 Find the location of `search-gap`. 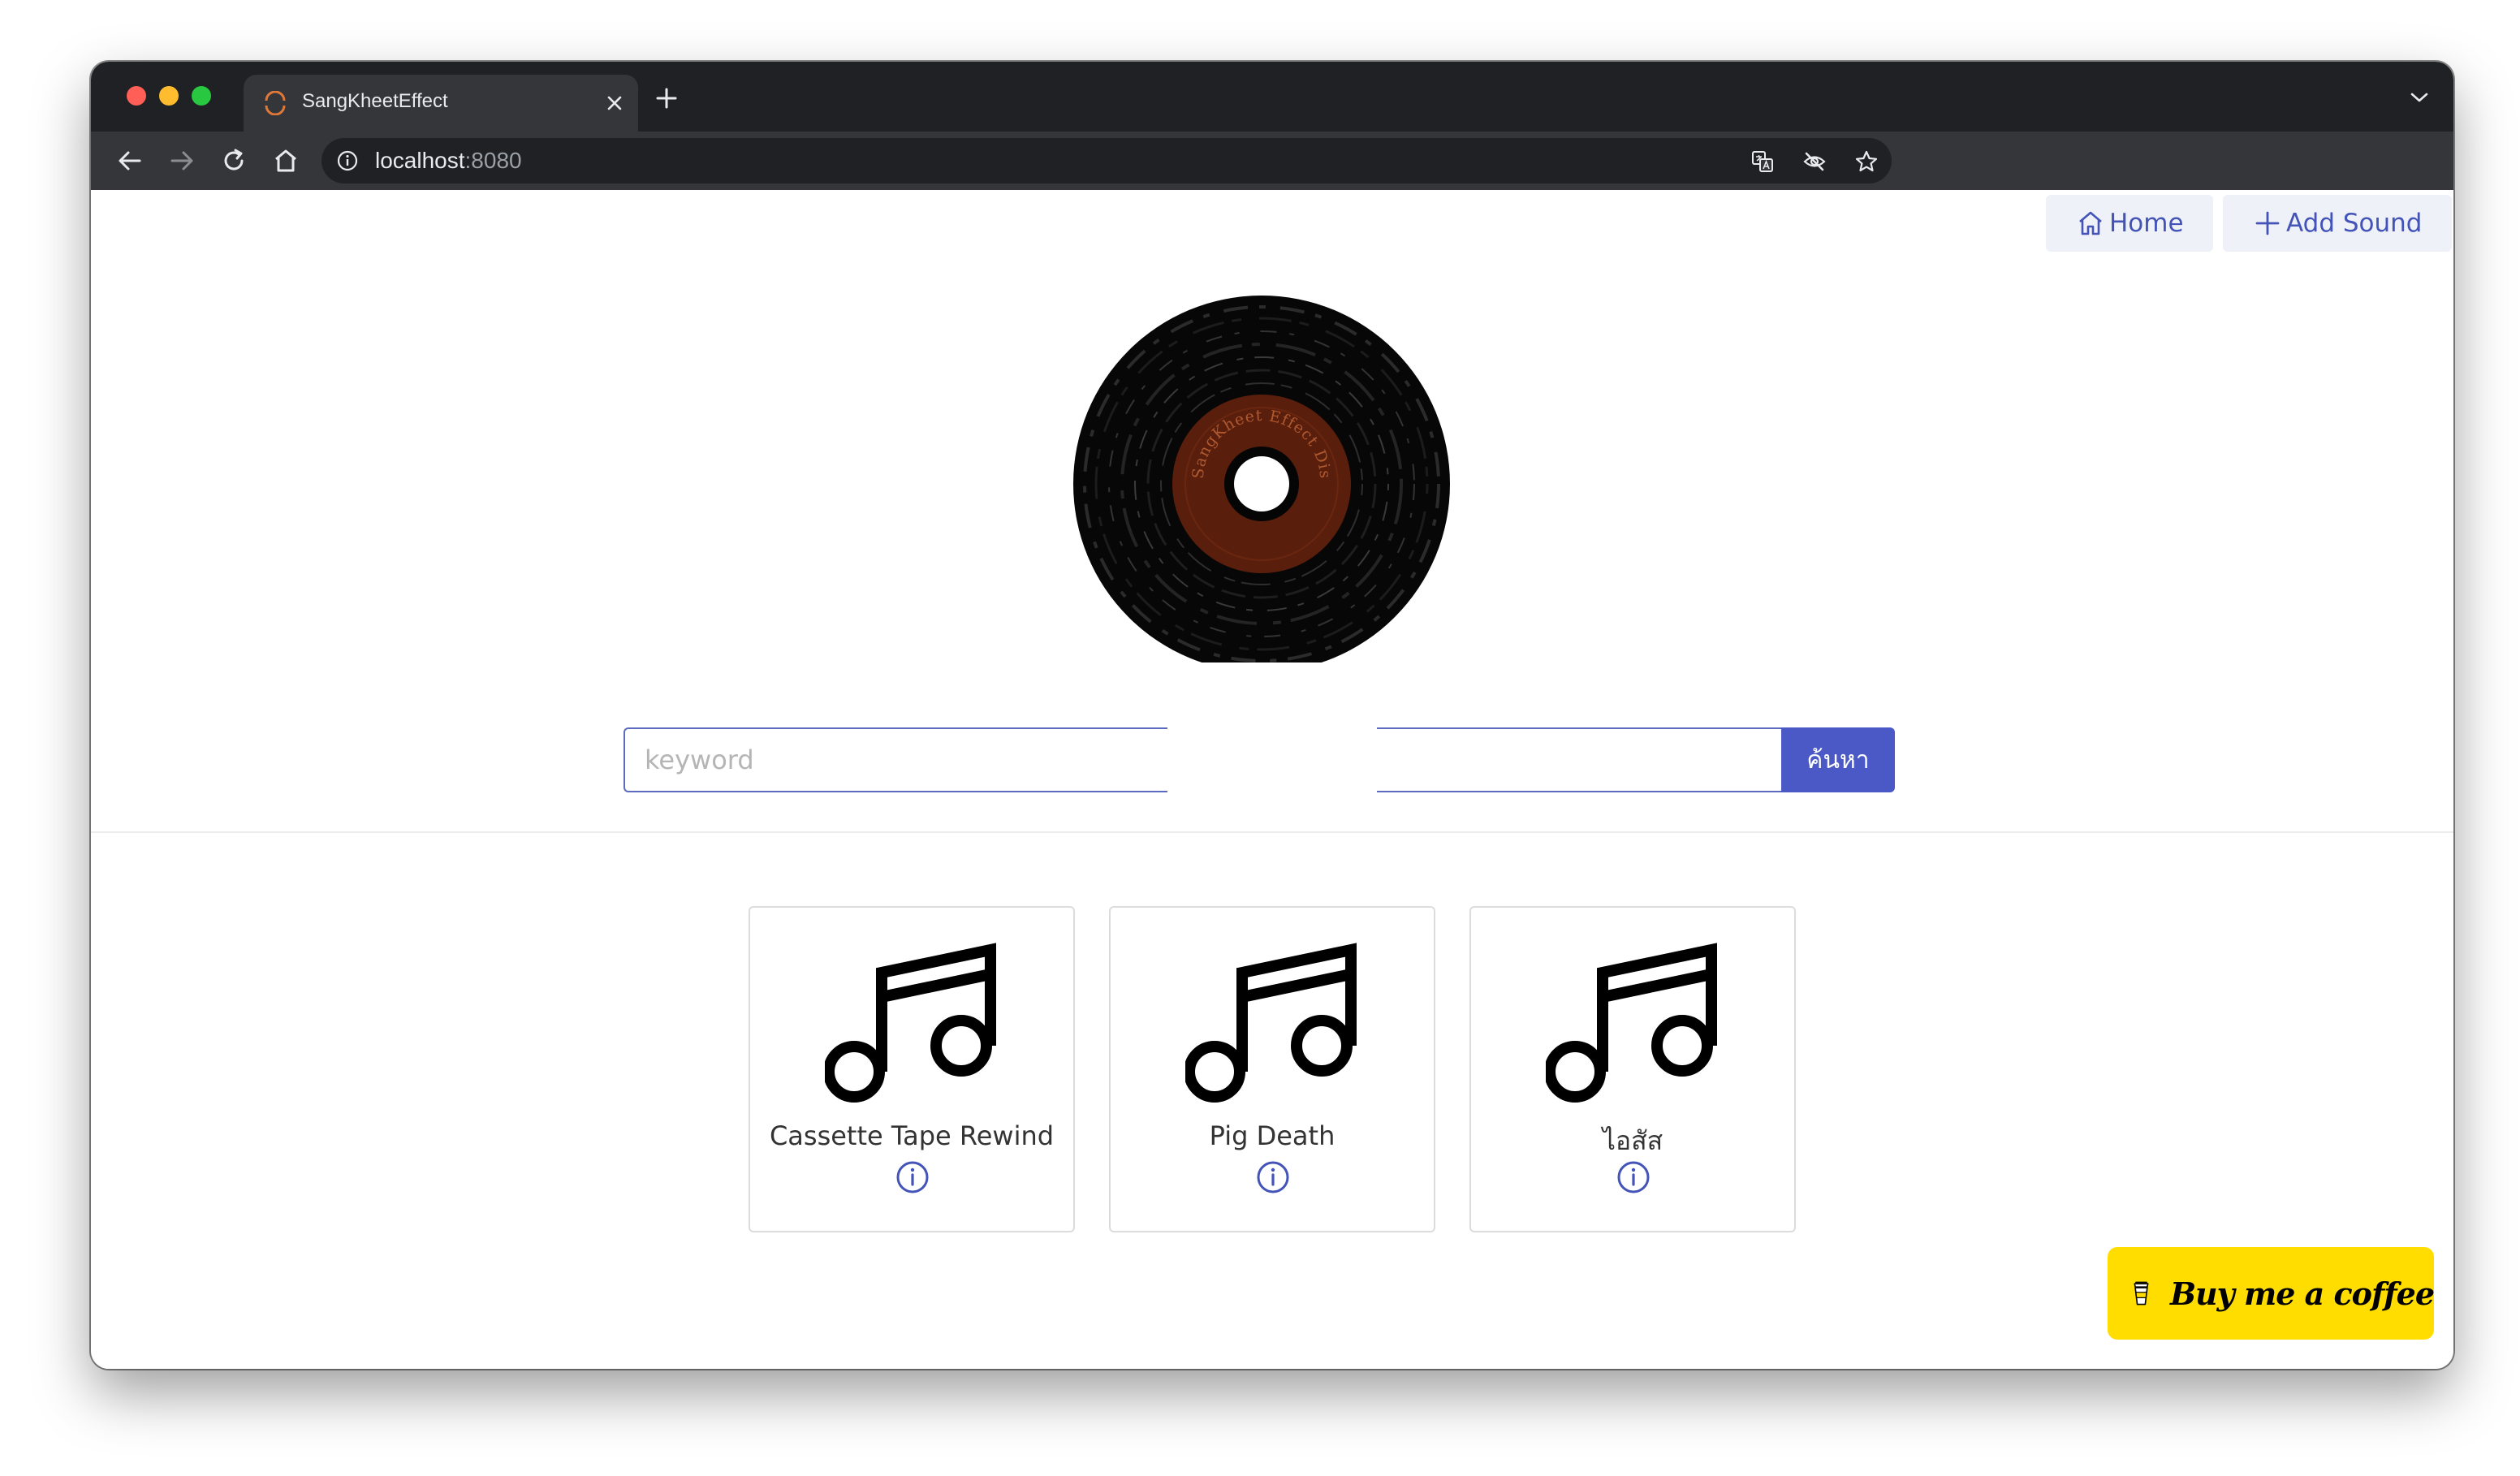

search-gap is located at coordinates (1272, 761).